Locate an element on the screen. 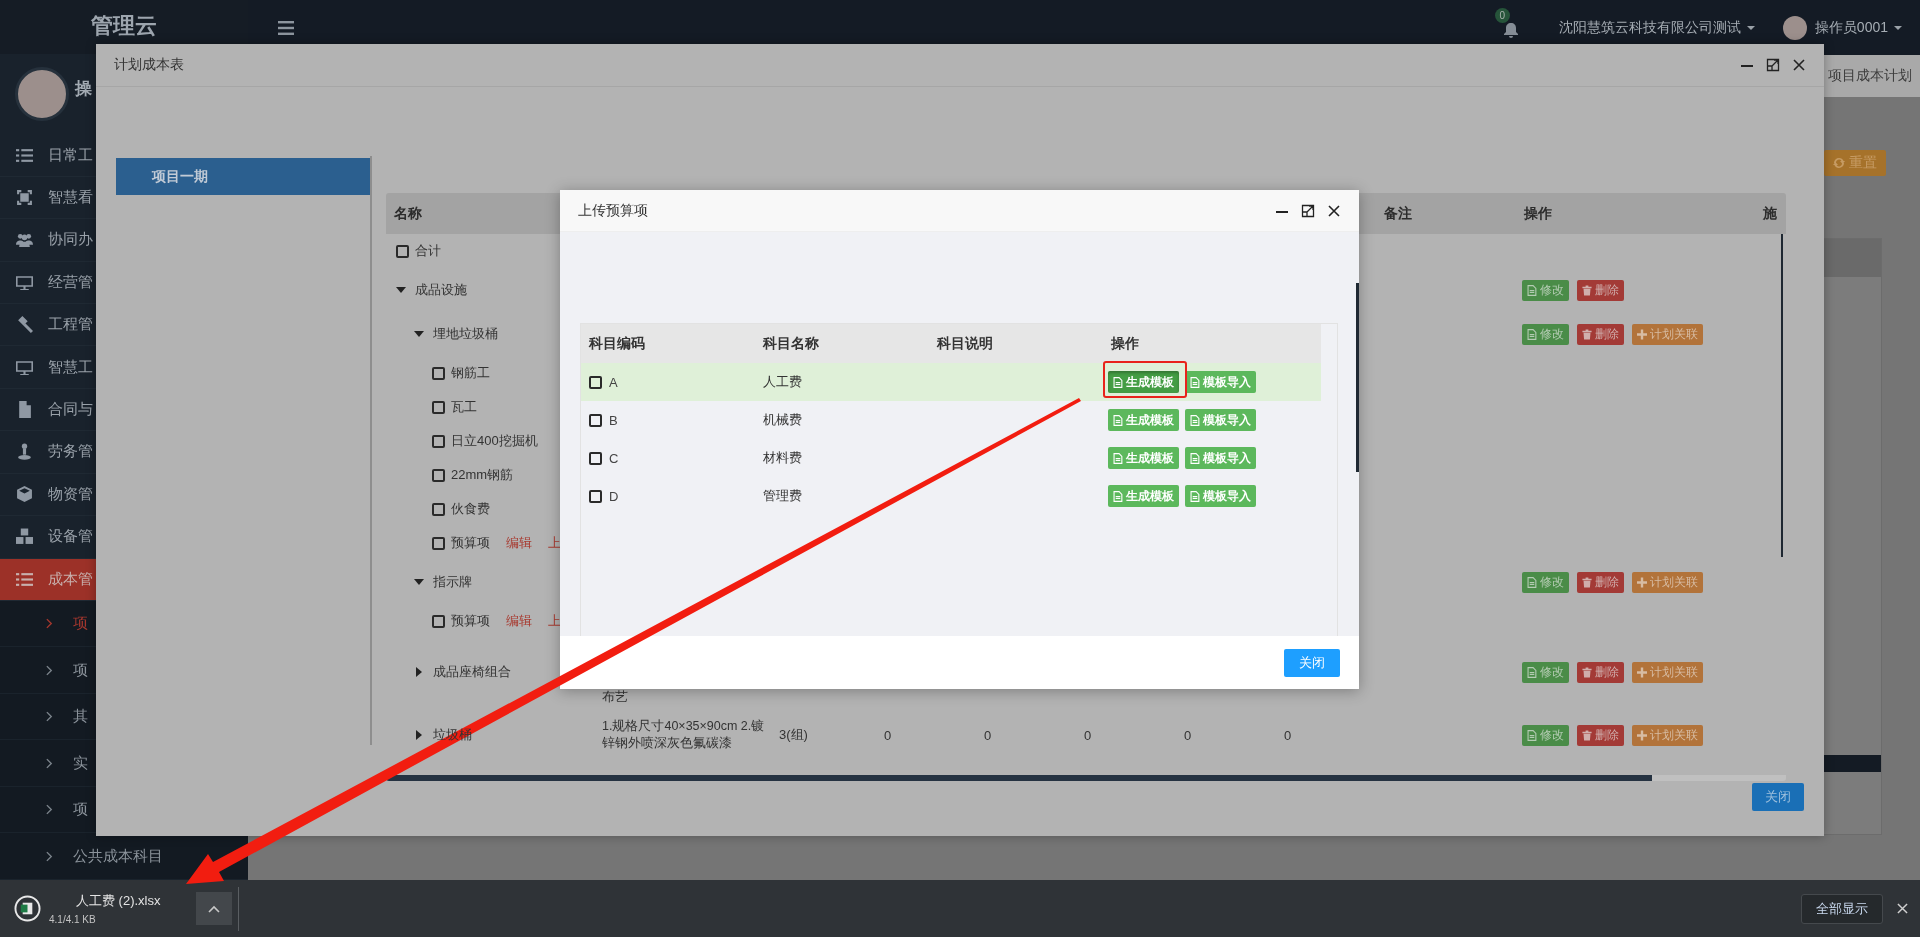 The image size is (1920, 937). column-header: 操作 is located at coordinates (1537, 213).